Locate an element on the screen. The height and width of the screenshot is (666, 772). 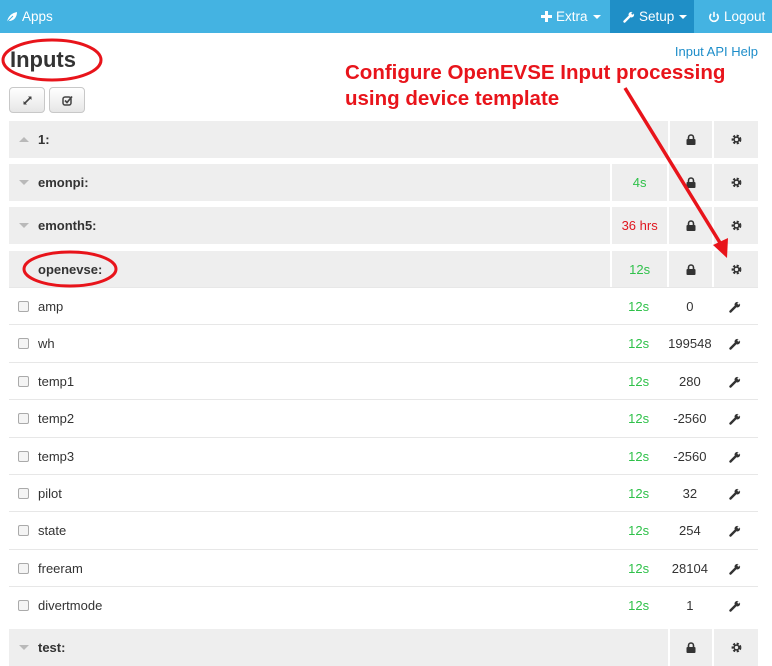
node-row-emonth5: emonth5: 36 hrs is located at coordinates (383, 225).